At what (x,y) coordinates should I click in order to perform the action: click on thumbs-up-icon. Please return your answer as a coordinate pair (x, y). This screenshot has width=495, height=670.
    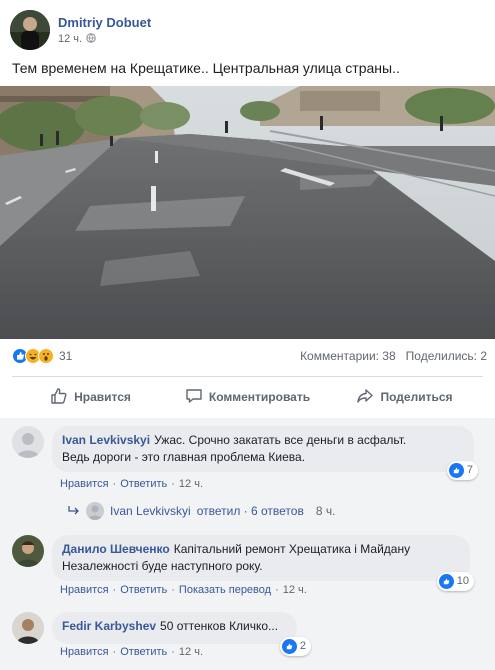
    Looking at the image, I should click on (59, 397).